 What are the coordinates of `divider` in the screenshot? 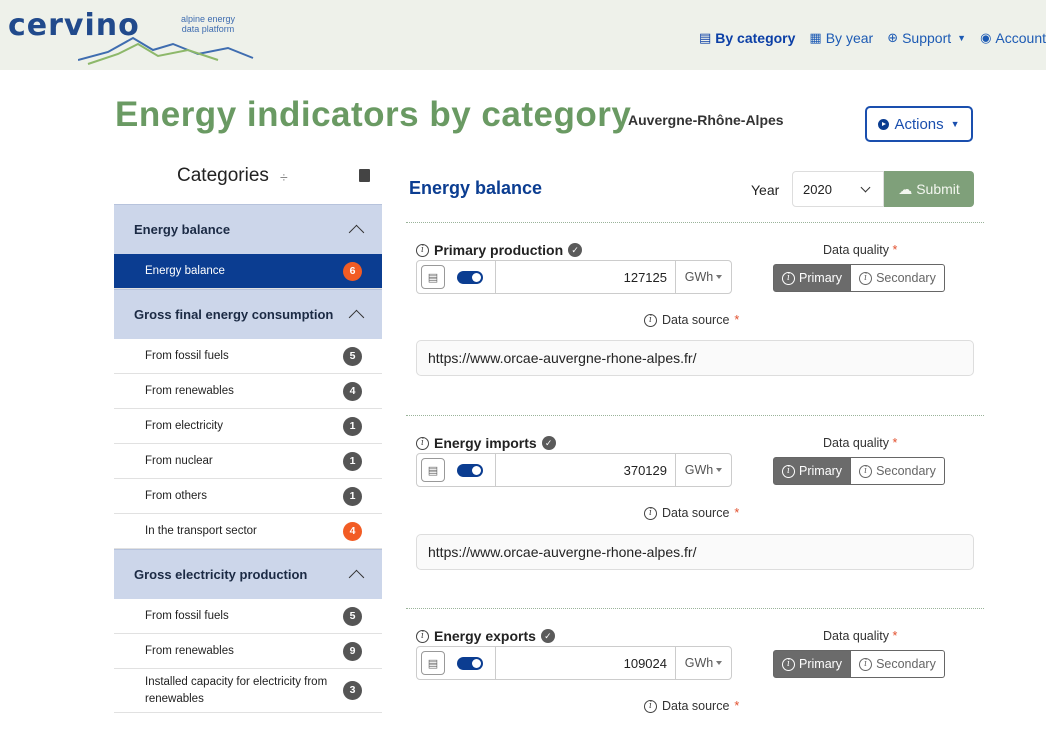 It's located at (695, 222).